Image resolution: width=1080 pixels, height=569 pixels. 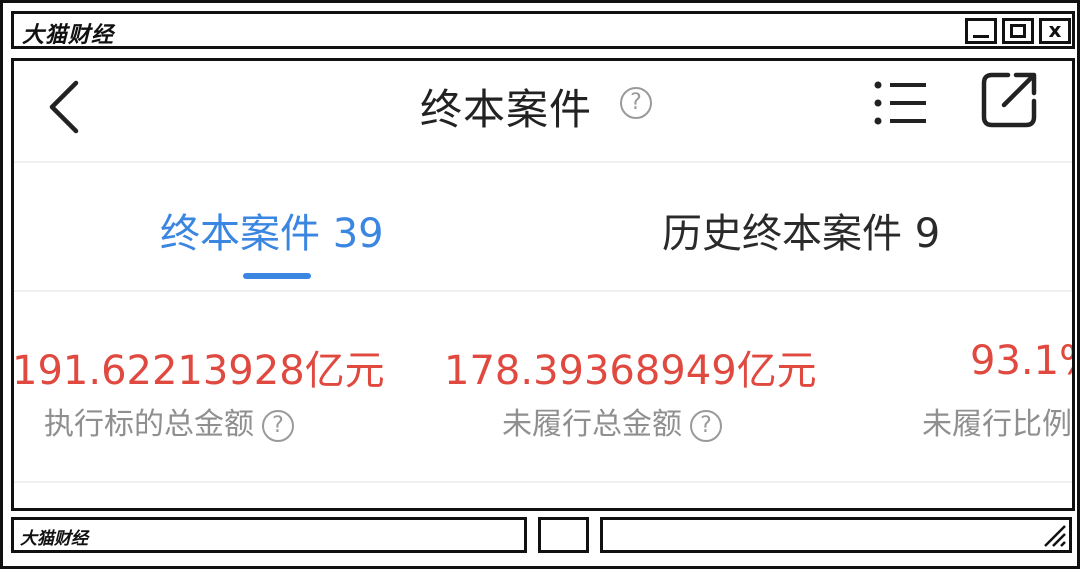 What do you see at coordinates (836, 535) in the screenshot?
I see `status-bar-right` at bounding box center [836, 535].